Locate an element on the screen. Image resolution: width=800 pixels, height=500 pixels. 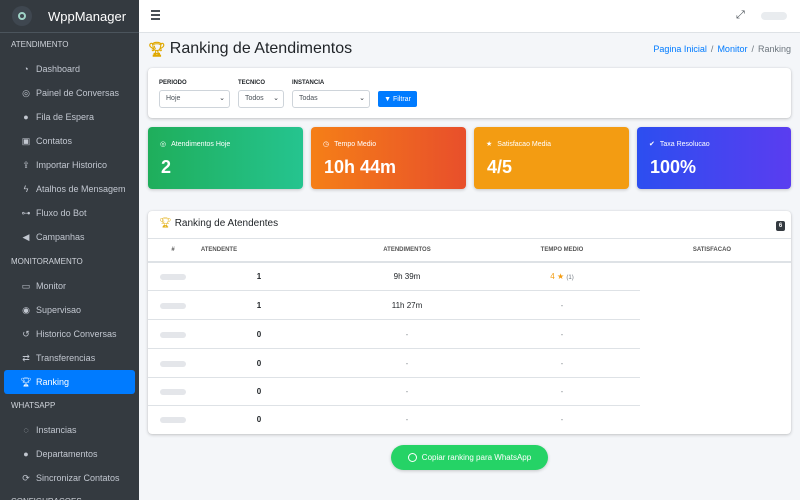
sidebar-item-atalhos: ϟ Atalhos de Mensagem is located at coordinates (69, 189).